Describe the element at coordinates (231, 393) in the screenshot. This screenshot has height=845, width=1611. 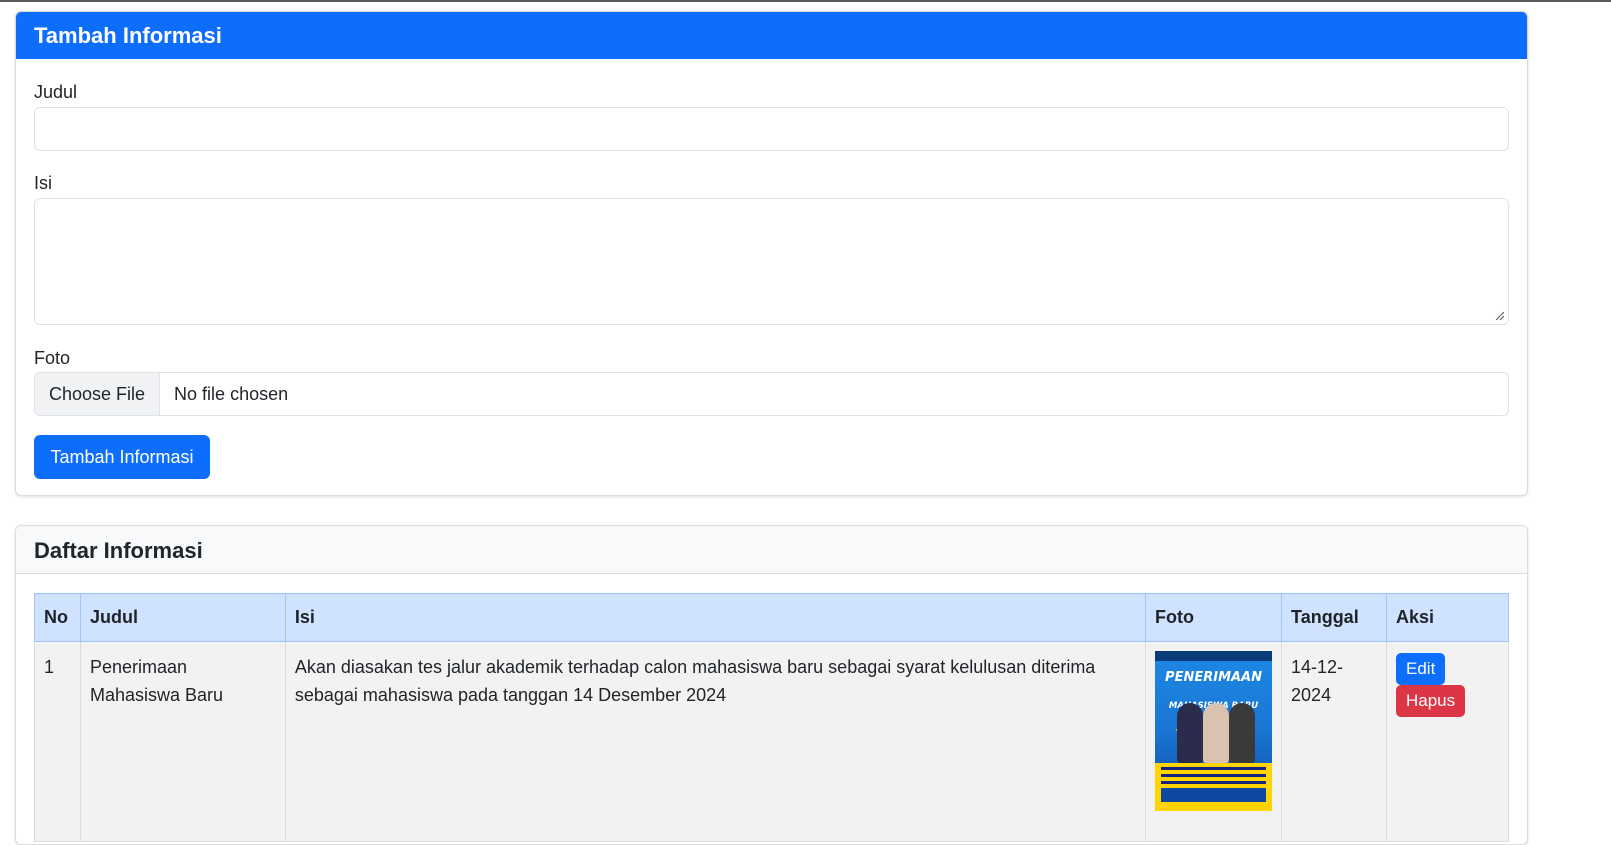
I see `file-status-text: No file chosen` at that location.